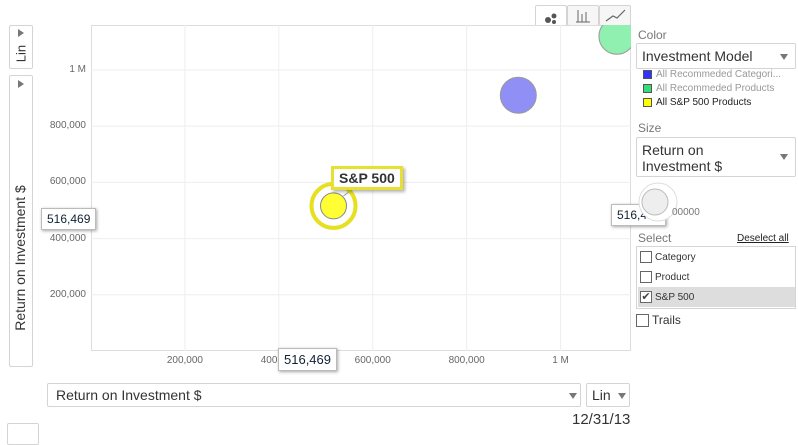 The width and height of the screenshot is (798, 445). What do you see at coordinates (21, 53) in the screenshot?
I see `y-scale-label: Lin` at bounding box center [21, 53].